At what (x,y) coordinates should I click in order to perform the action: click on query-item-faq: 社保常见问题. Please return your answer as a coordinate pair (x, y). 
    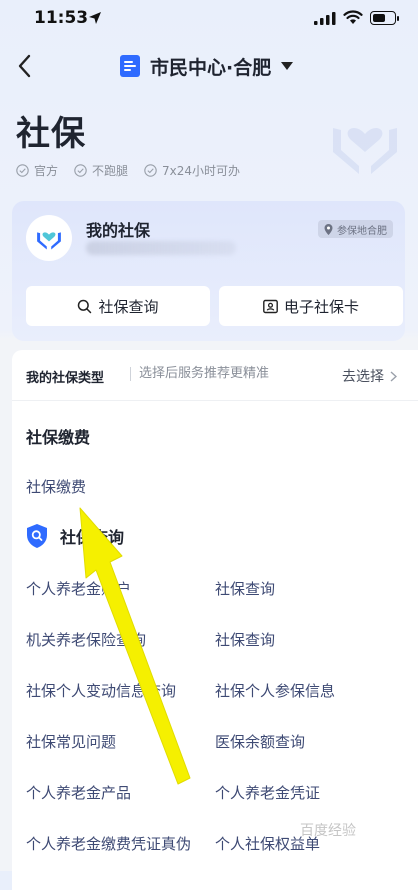
    Looking at the image, I should click on (71, 741).